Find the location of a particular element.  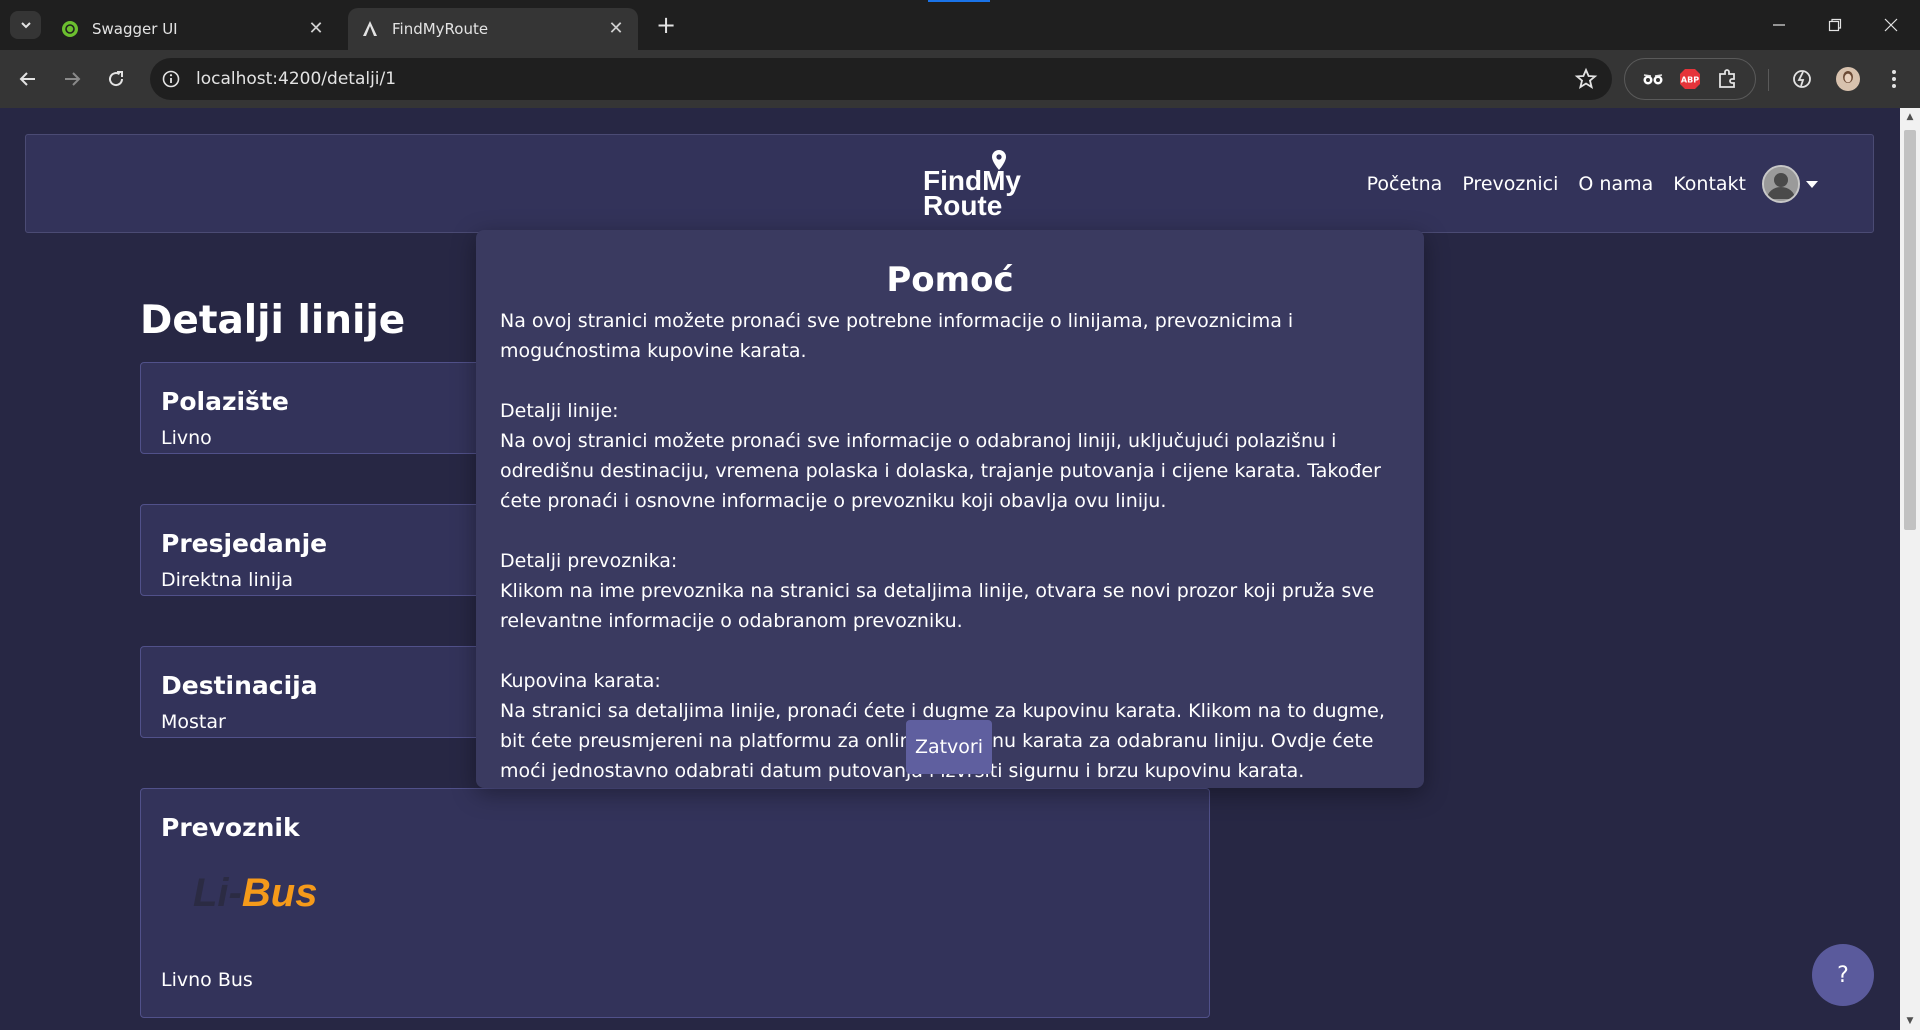

back-button is located at coordinates (28, 79).